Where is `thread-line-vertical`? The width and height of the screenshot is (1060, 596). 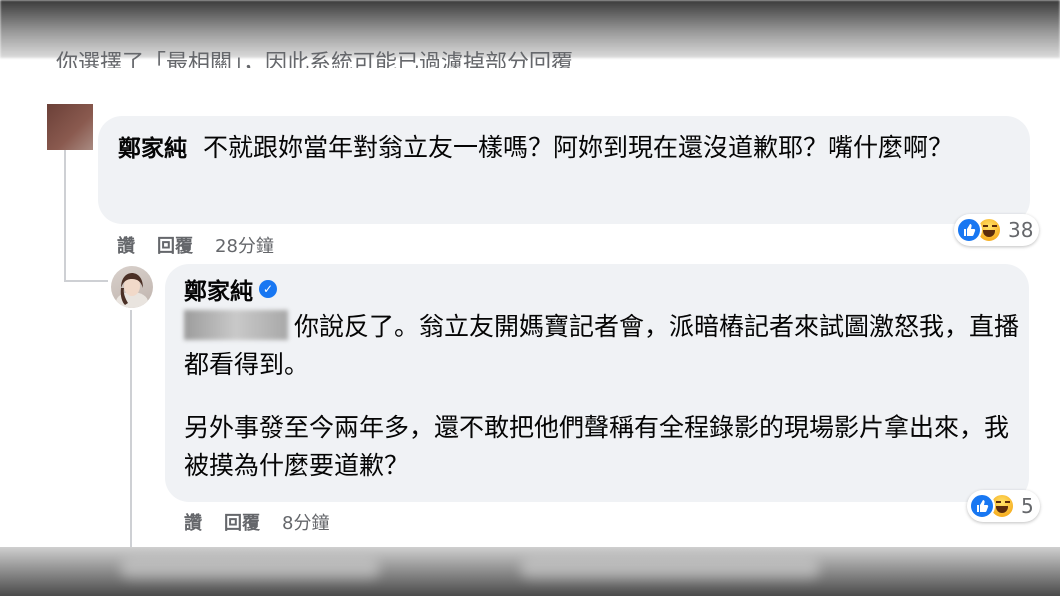 thread-line-vertical is located at coordinates (65, 215).